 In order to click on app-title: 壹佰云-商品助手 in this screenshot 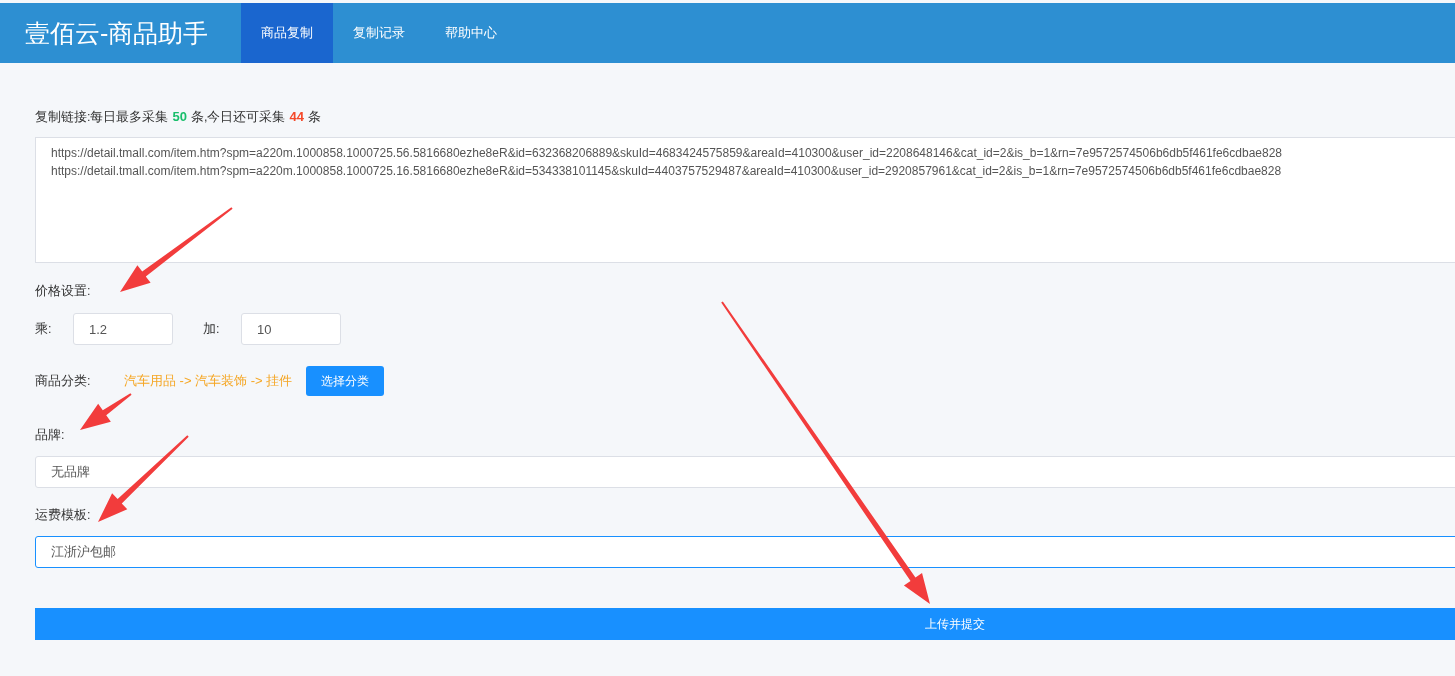, I will do `click(117, 33)`.